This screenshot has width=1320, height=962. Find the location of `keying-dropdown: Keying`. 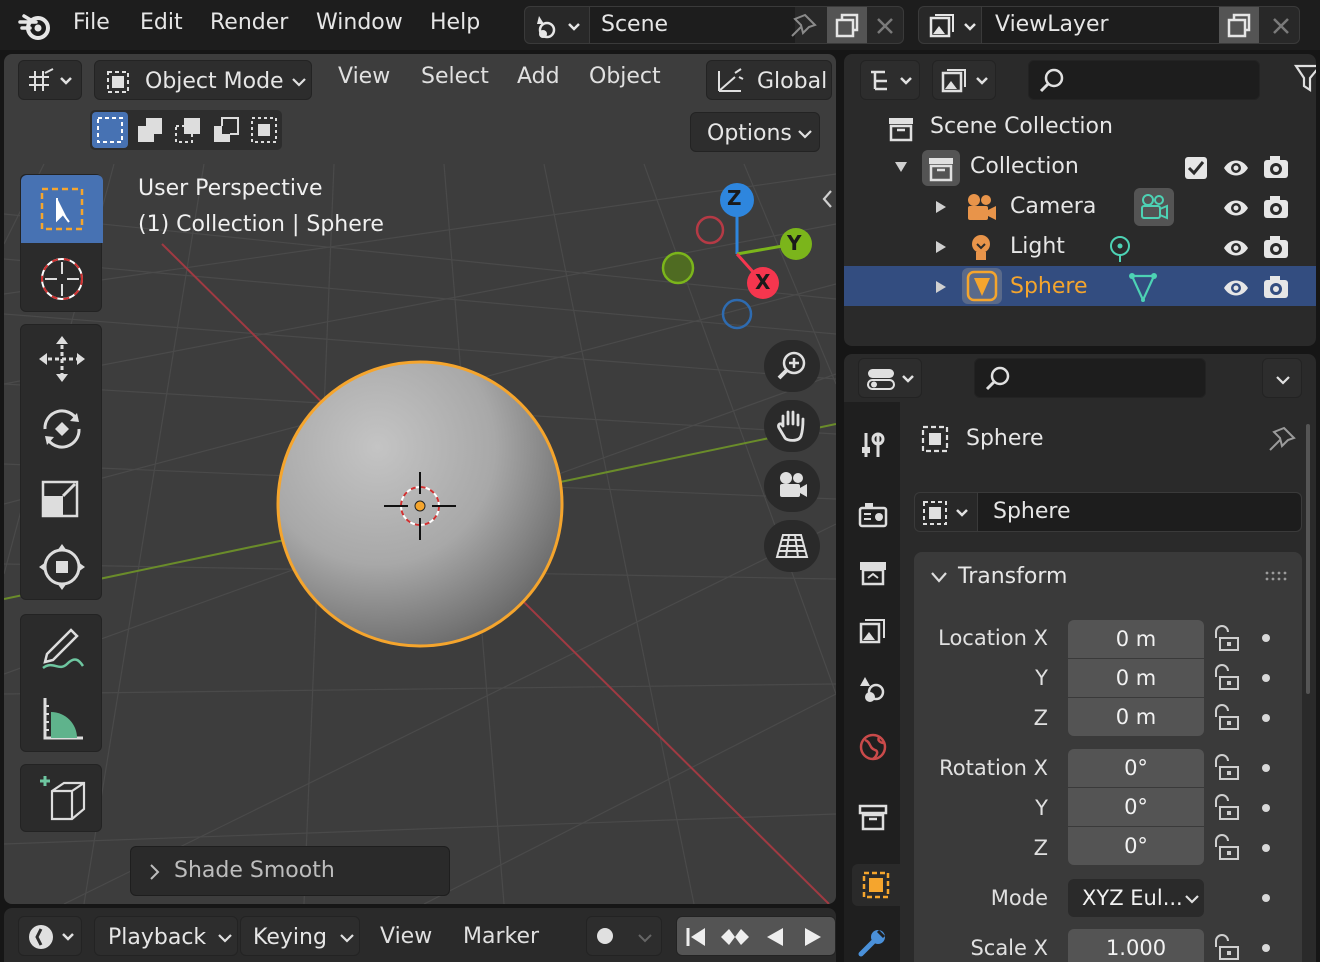

keying-dropdown: Keying is located at coordinates (300, 936).